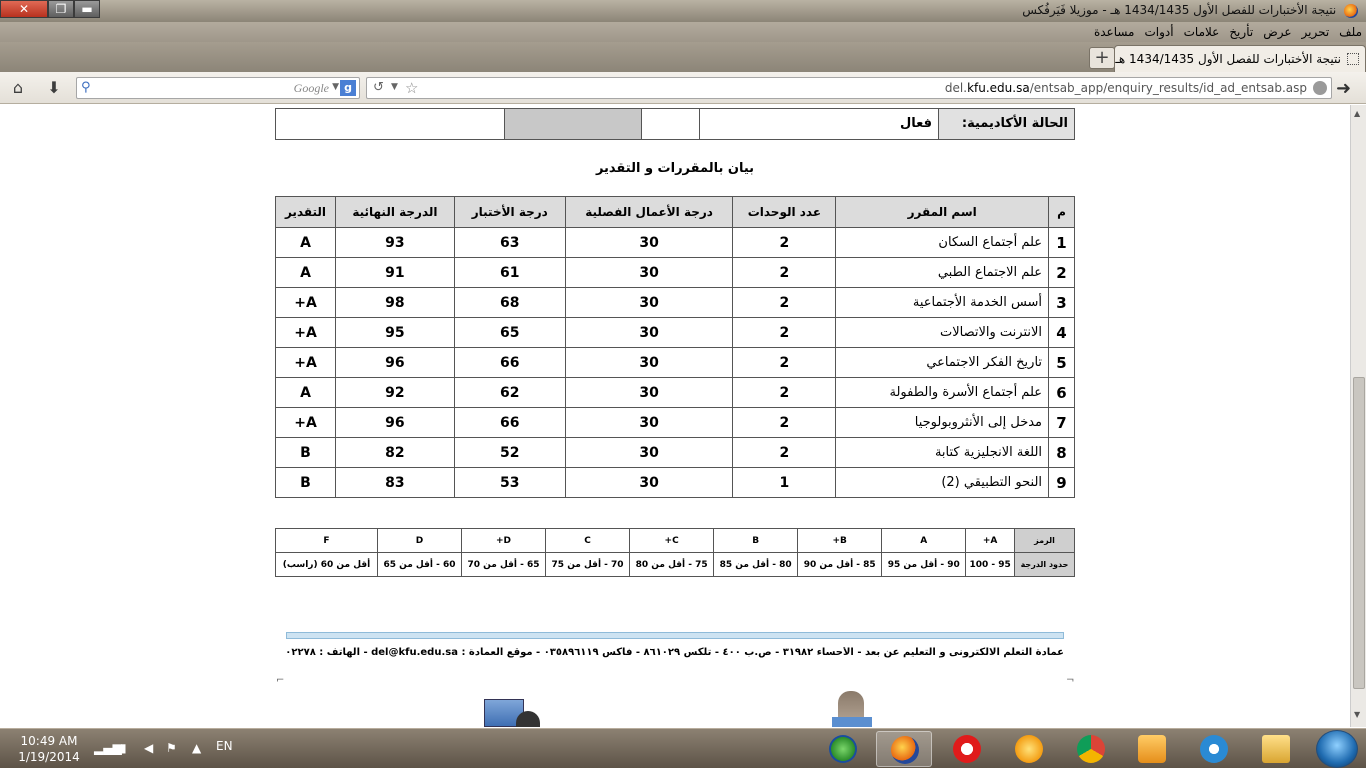  I want to click on taskbar-app-firefox, so click(904, 749).